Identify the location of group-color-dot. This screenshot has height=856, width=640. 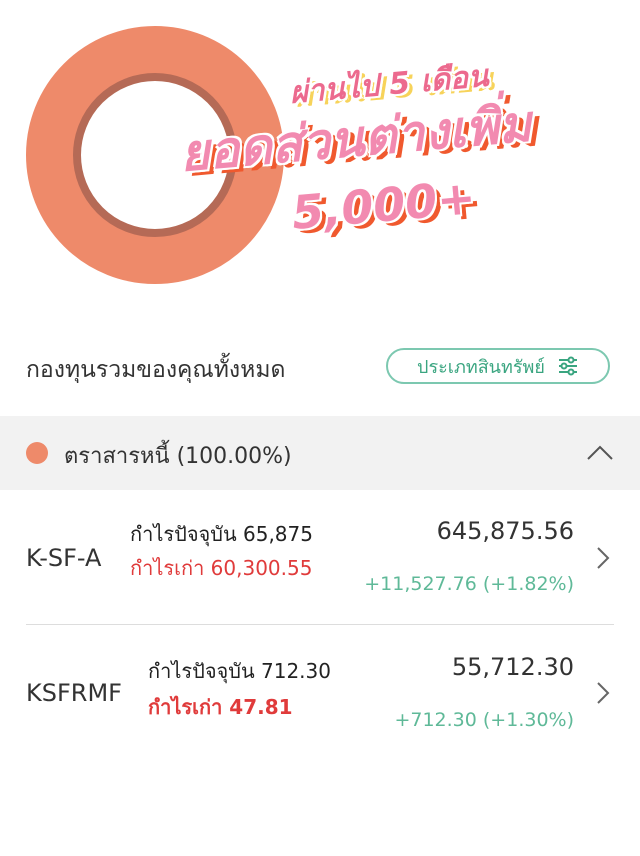
(37, 453).